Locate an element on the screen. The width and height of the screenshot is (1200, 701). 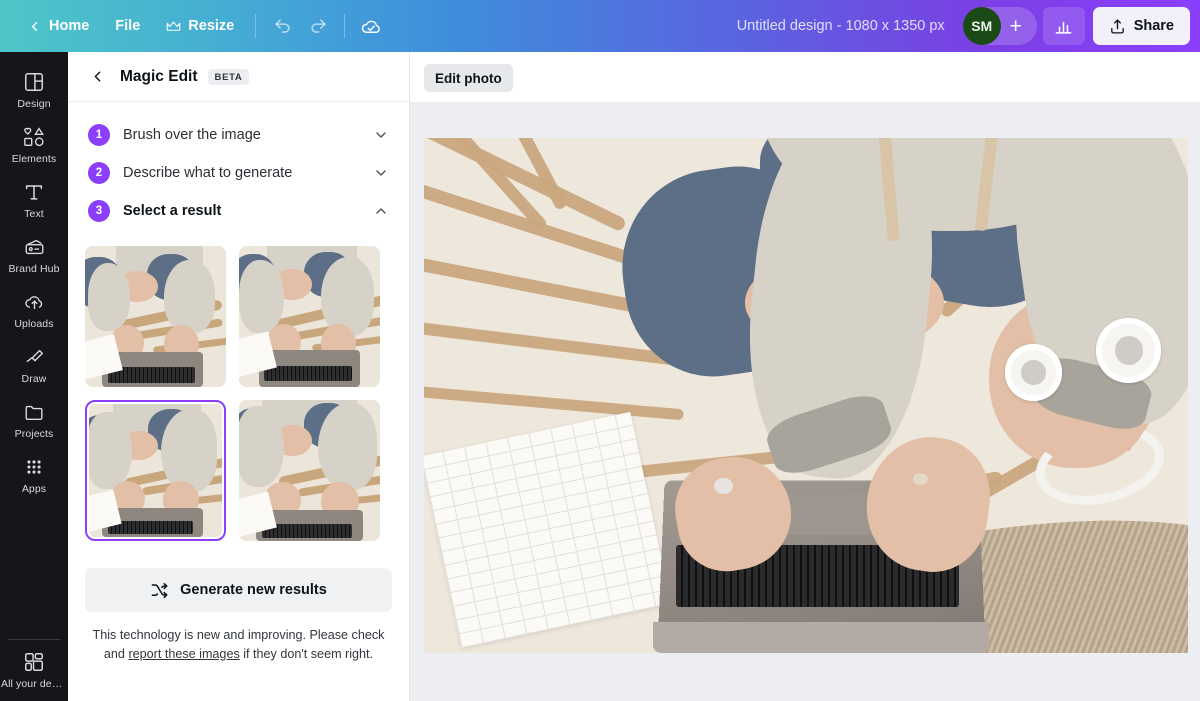
folder-icon is located at coordinates (34, 412).